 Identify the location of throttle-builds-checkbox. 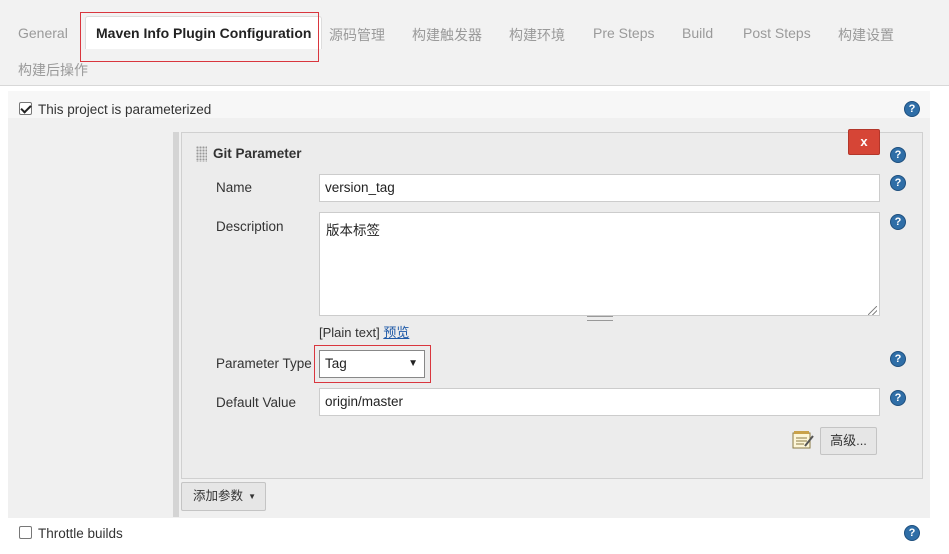
(25, 532).